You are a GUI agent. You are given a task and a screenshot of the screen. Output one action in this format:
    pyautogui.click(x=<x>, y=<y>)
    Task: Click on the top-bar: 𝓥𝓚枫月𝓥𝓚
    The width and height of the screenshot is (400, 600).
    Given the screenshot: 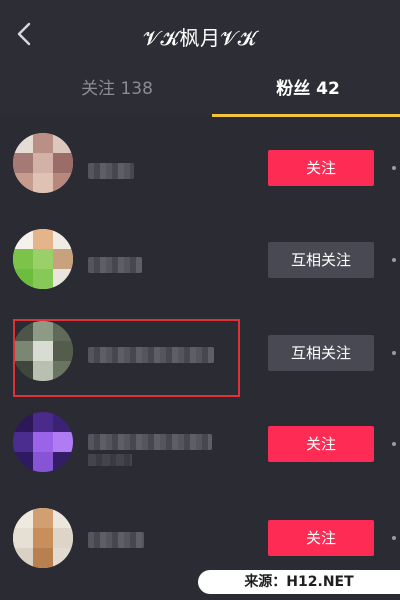 What is the action you would take?
    pyautogui.click(x=200, y=35)
    